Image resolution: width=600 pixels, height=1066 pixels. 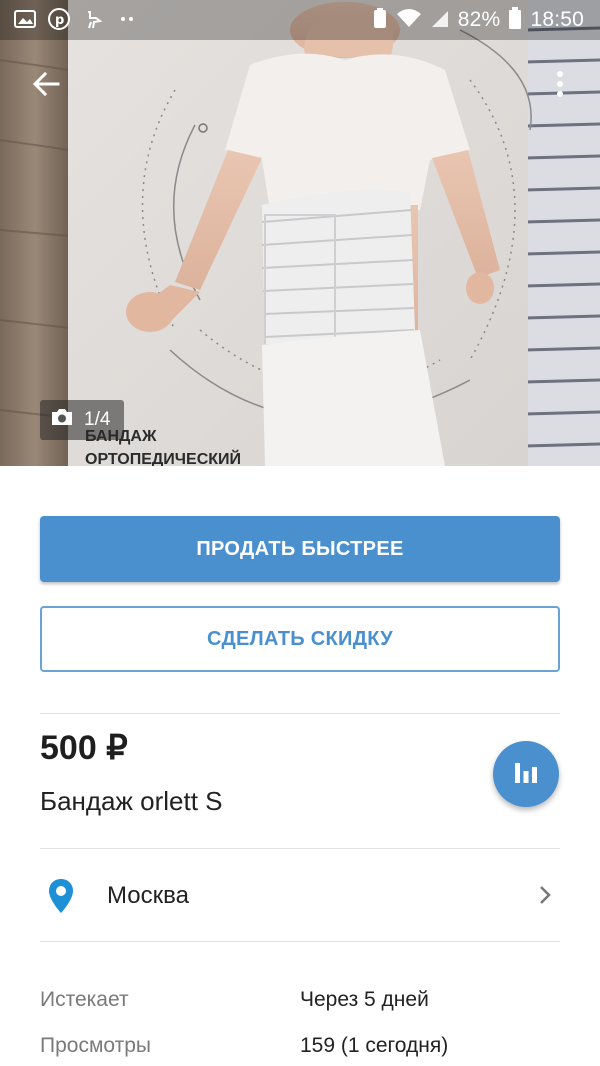 What do you see at coordinates (557, 19) in the screenshot?
I see `clock: 18:50` at bounding box center [557, 19].